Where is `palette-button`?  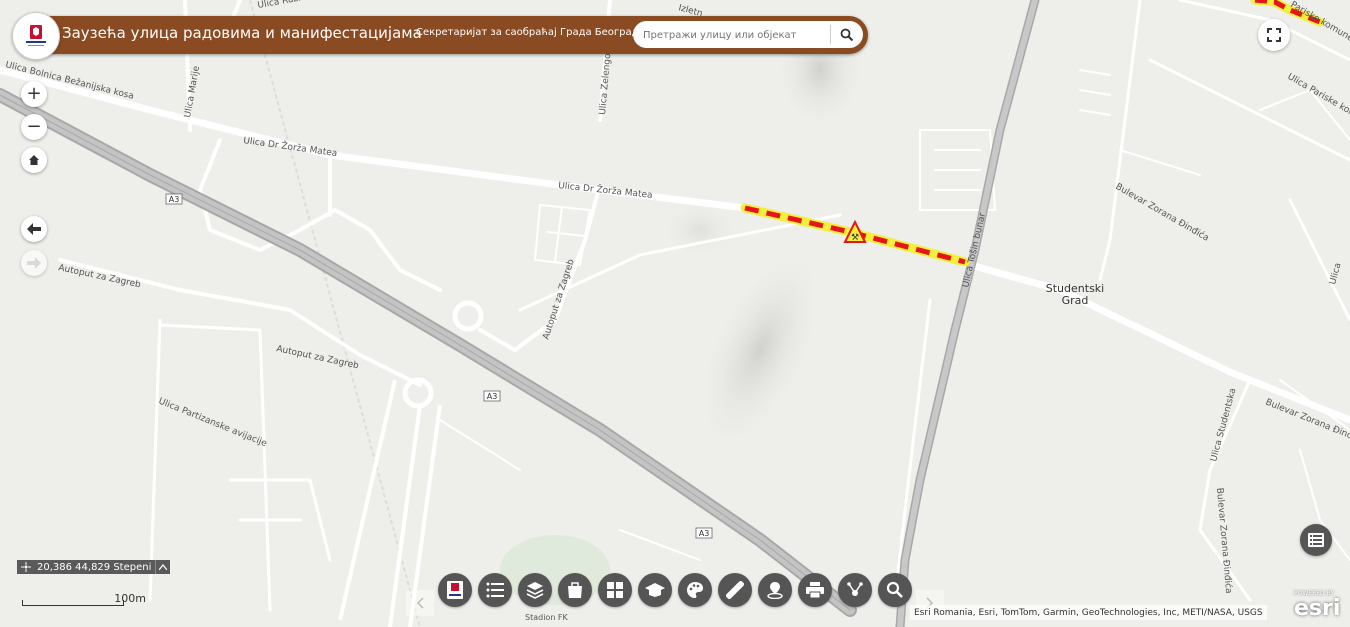
palette-button is located at coordinates (695, 590).